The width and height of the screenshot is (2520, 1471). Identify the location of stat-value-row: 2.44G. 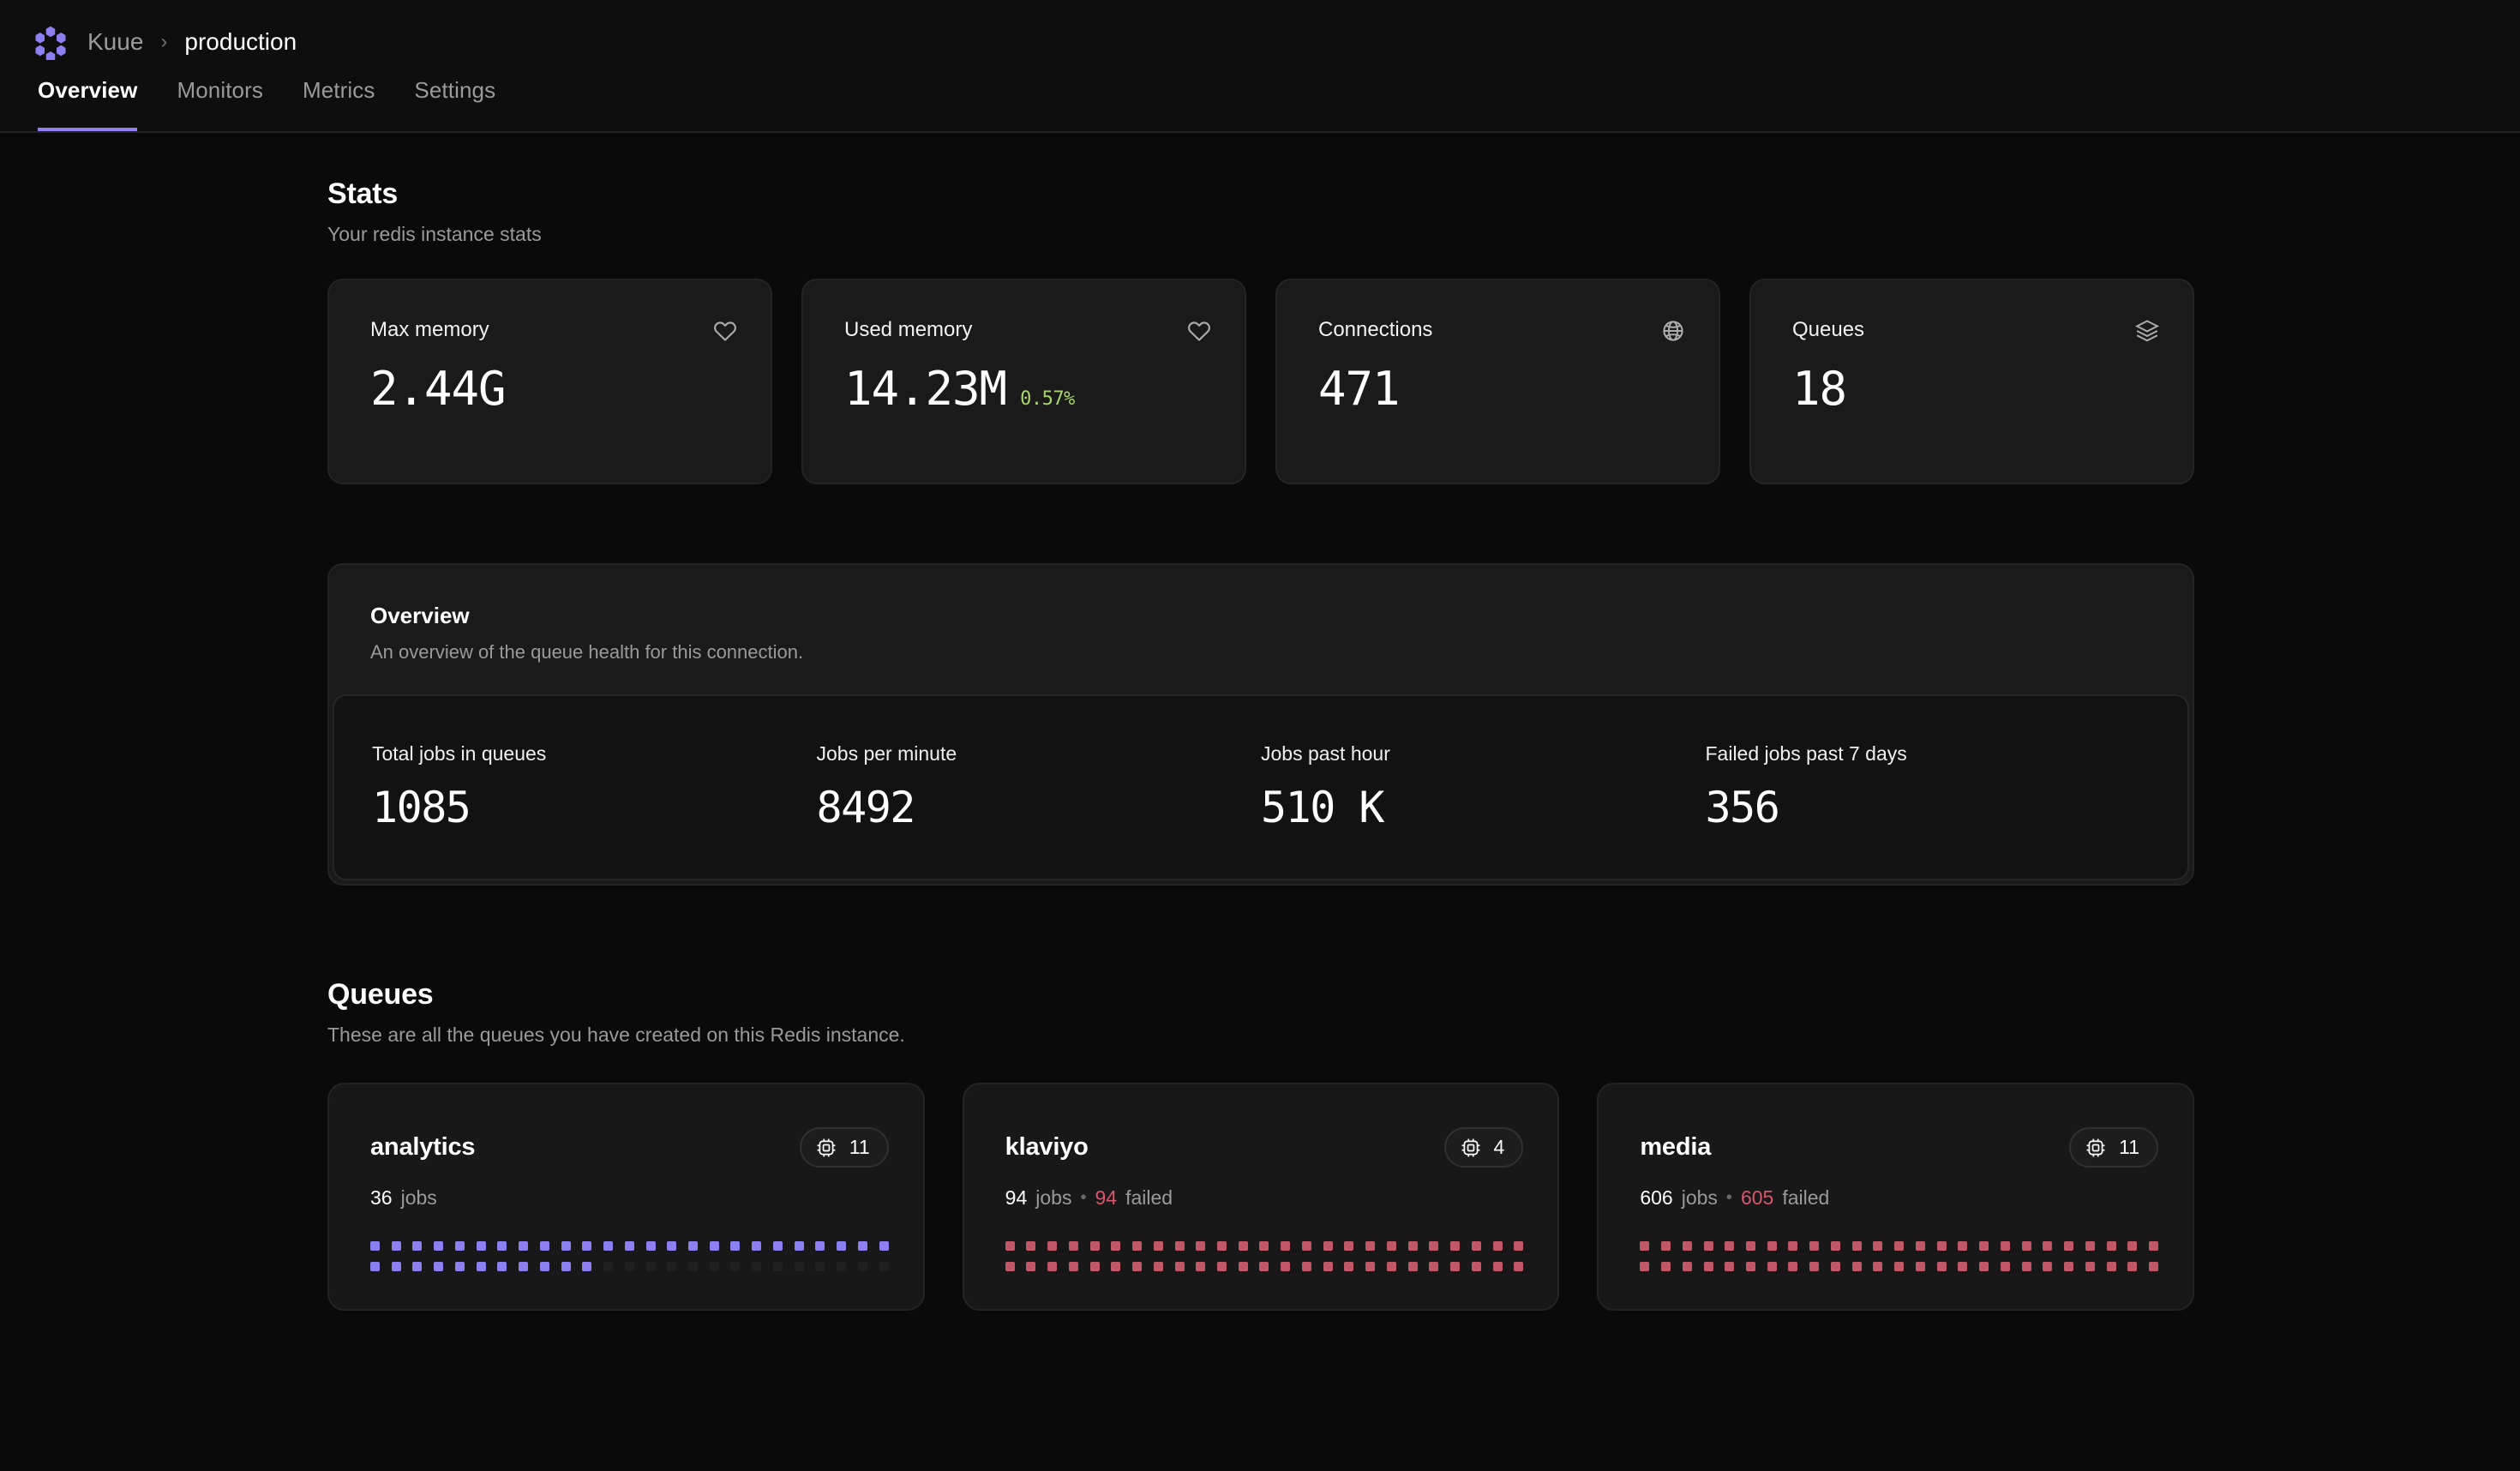
(554, 389).